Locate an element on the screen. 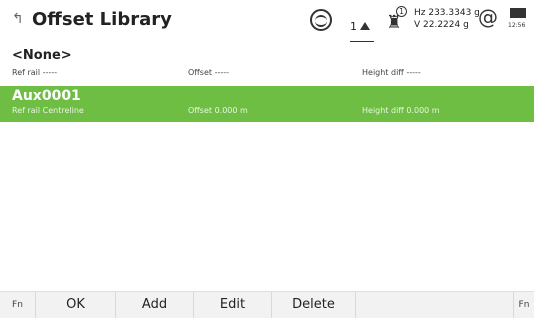 This screenshot has height=318, width=534. offset-value: Offset ----- is located at coordinates (209, 72).